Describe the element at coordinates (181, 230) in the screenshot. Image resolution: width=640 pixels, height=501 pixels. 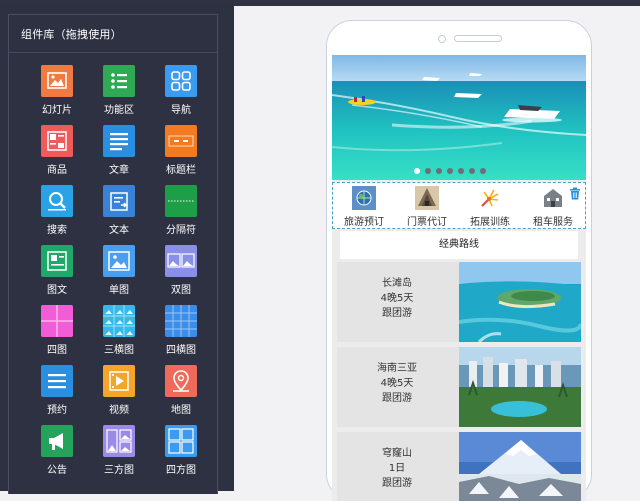
I see `component-label: 分隔符` at that location.